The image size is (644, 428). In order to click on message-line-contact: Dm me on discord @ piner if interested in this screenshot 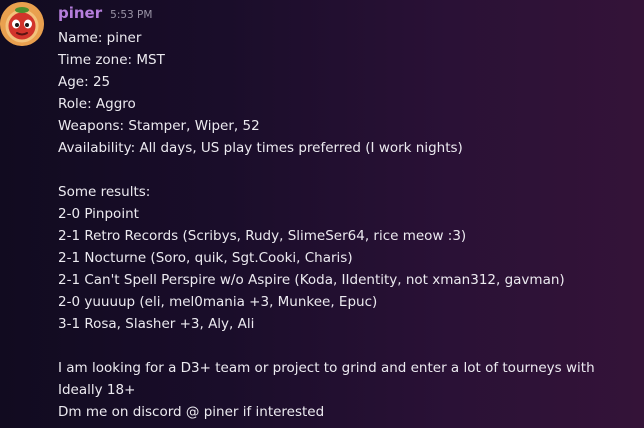, I will do `click(191, 412)`.